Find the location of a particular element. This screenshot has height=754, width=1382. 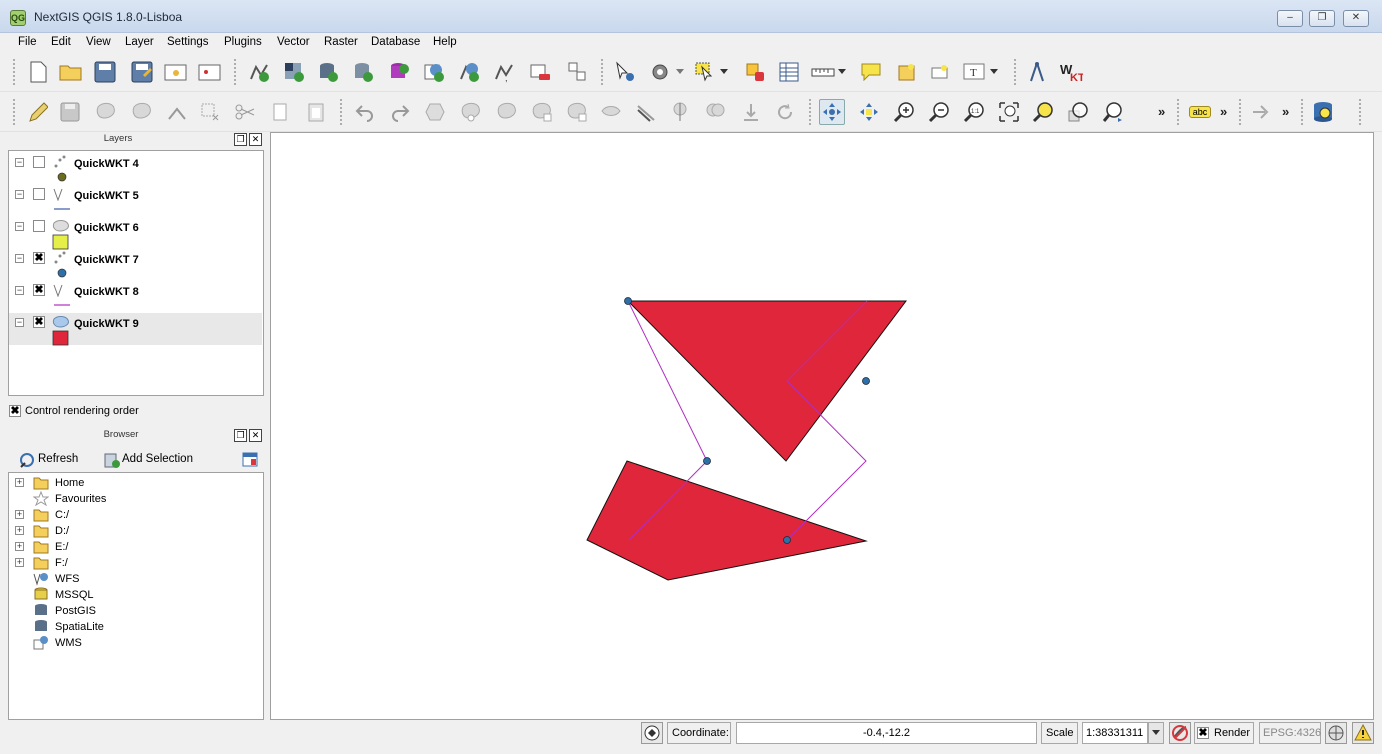

float-panel-button: ❐ is located at coordinates (240, 139).